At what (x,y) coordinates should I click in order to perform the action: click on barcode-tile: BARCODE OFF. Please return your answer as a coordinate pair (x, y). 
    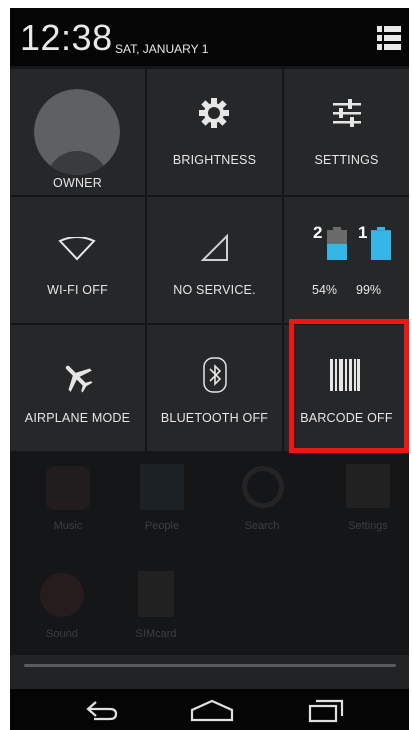
    Looking at the image, I should click on (346, 388).